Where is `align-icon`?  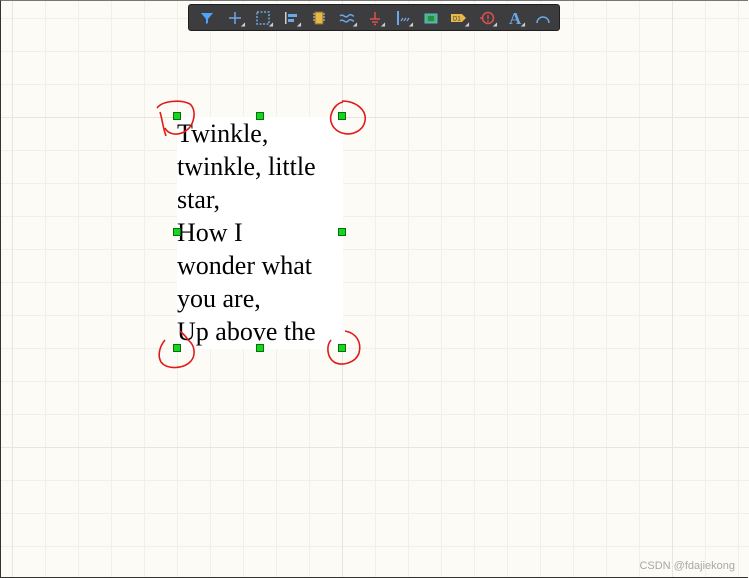 align-icon is located at coordinates (291, 17).